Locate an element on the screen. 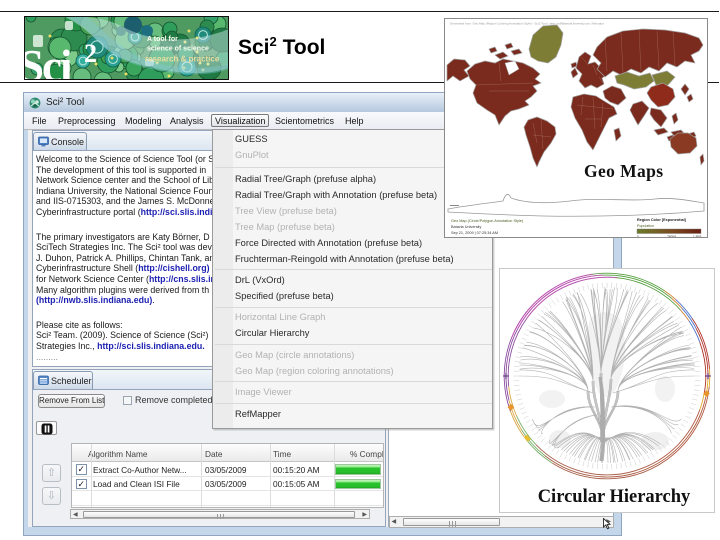 Image resolution: width=720 pixels, height=540 pixels. svg-text: Circular Hierarchy is located at coordinates (613, 497).